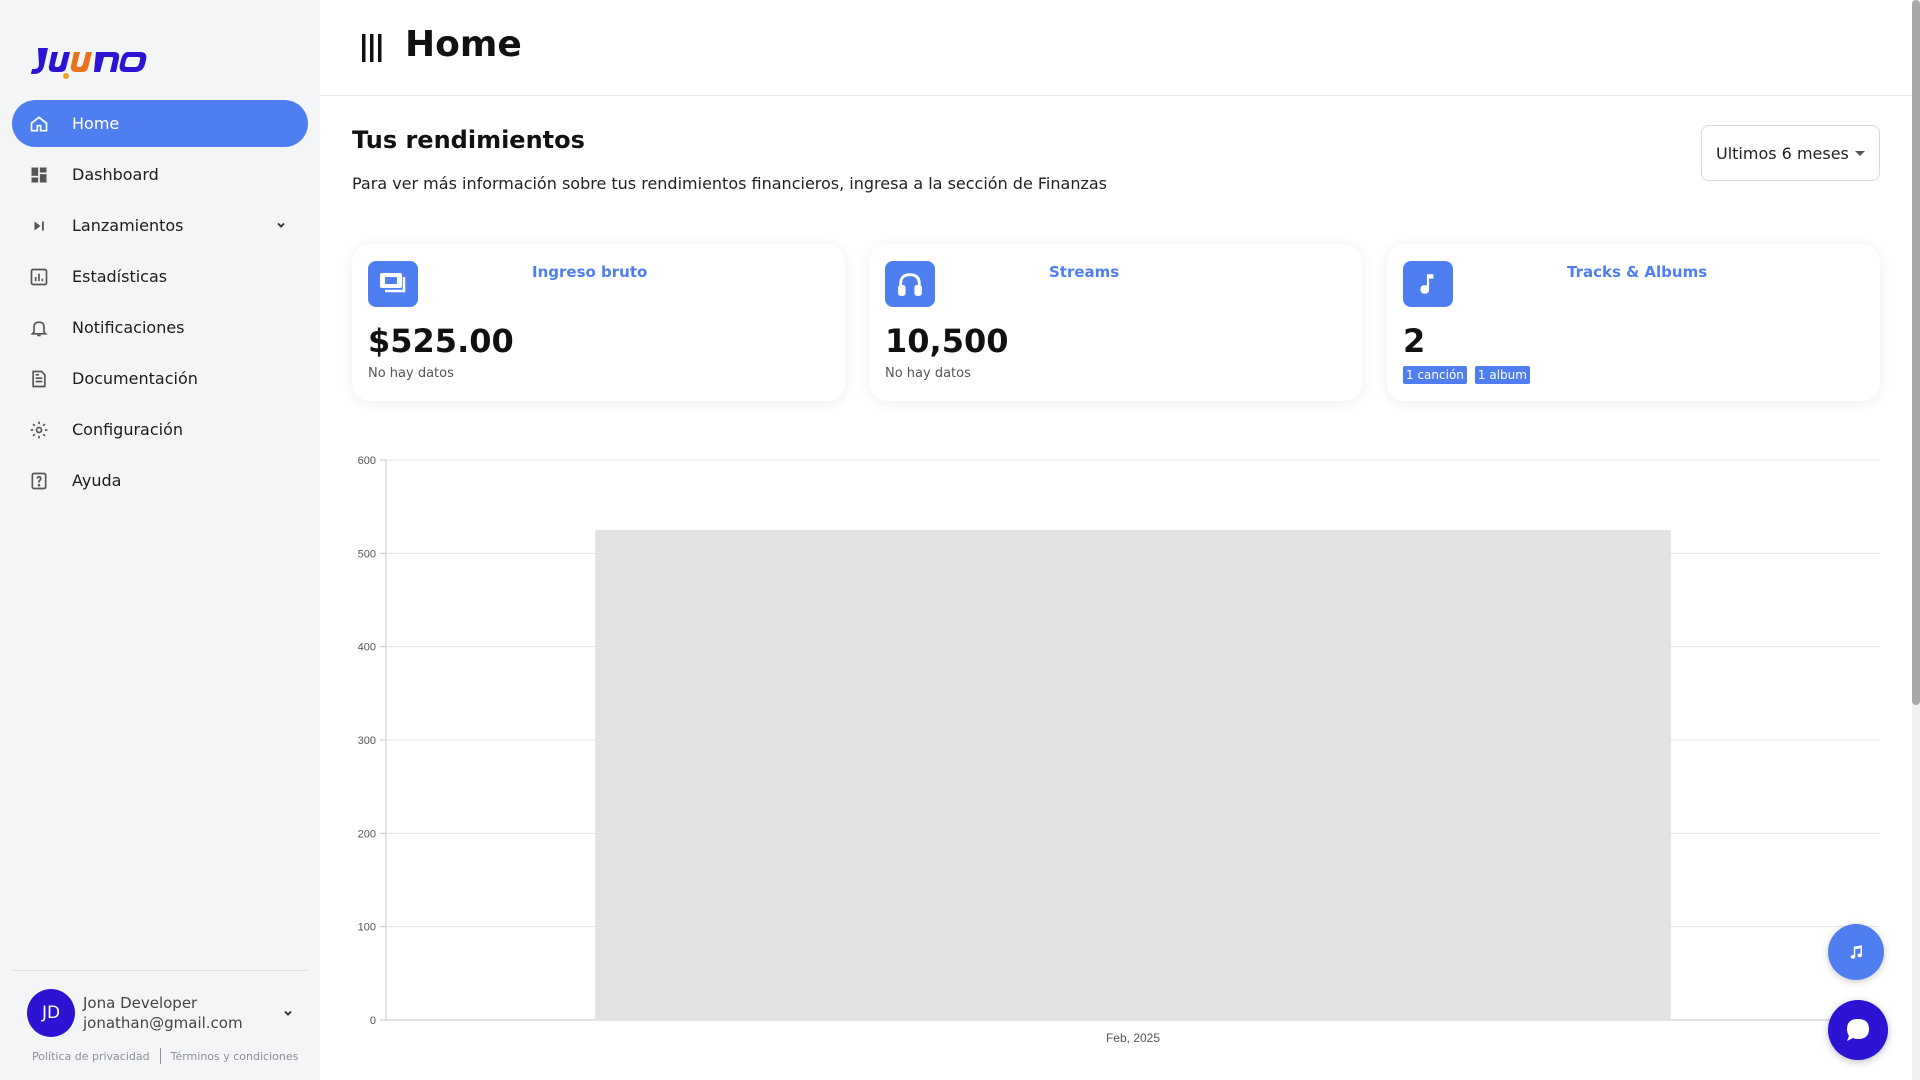 Image resolution: width=1920 pixels, height=1080 pixels. Describe the element at coordinates (160, 174) in the screenshot. I see `sidebar-item-dashboard: Dashboard` at that location.